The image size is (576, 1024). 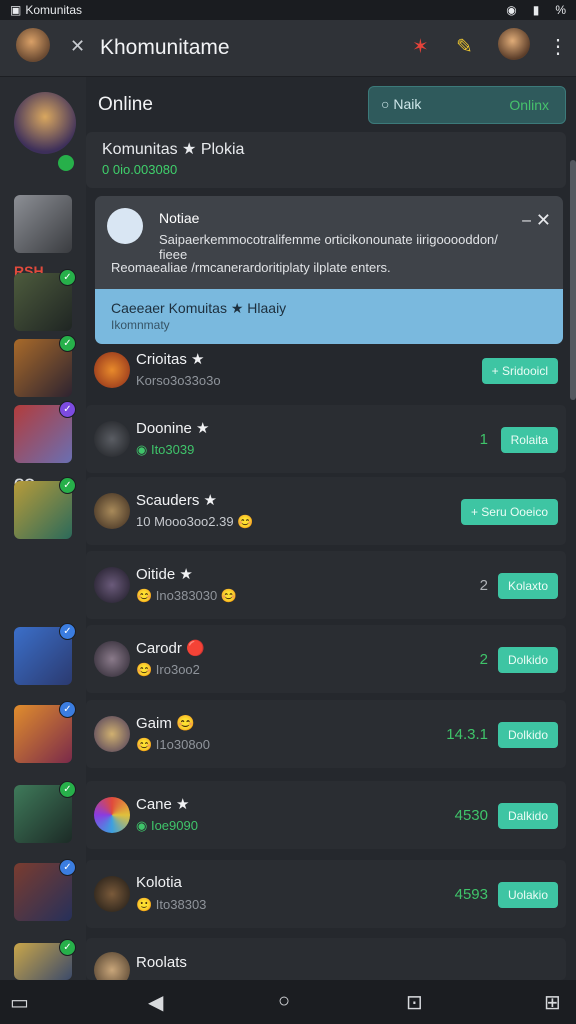 What do you see at coordinates (536, 10) in the screenshot?
I see `battery-icon: ▮` at bounding box center [536, 10].